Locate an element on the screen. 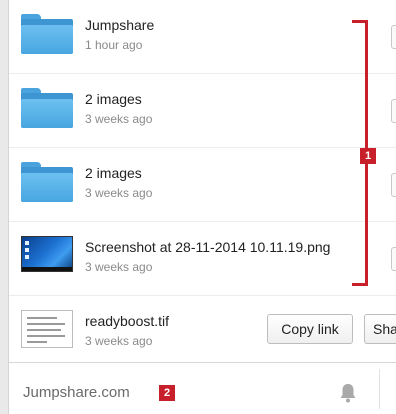 The image size is (396, 414). file-name: readyboost.tif is located at coordinates (127, 321).